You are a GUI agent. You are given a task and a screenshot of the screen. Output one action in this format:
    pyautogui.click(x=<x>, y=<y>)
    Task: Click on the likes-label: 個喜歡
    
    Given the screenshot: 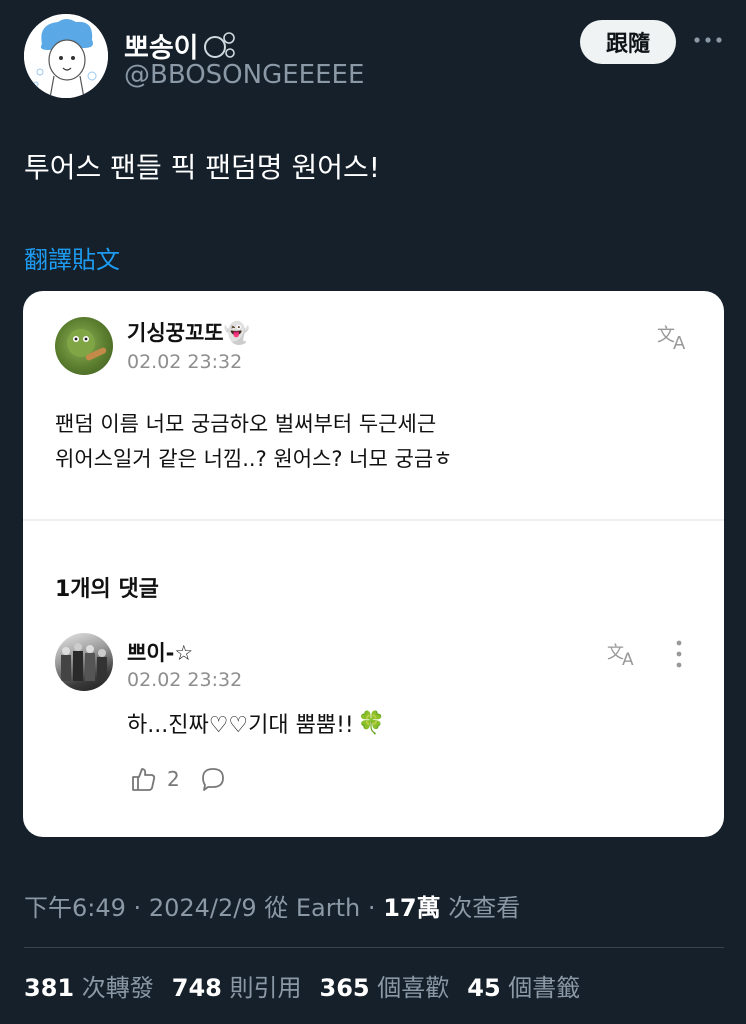 What is the action you would take?
    pyautogui.click(x=413, y=988)
    